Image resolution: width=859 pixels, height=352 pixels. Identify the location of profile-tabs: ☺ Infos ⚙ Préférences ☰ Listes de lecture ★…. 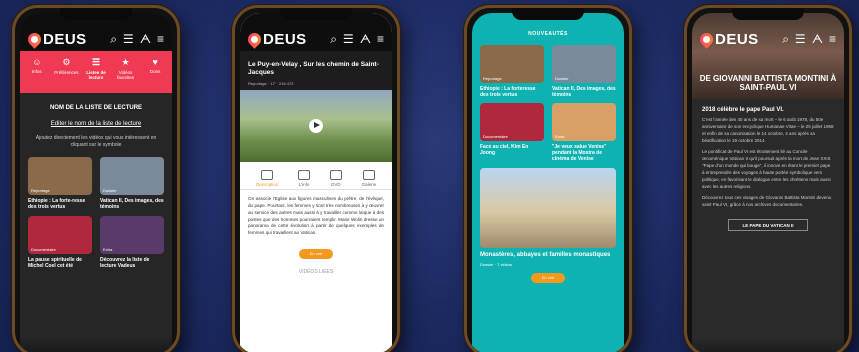
(96, 72).